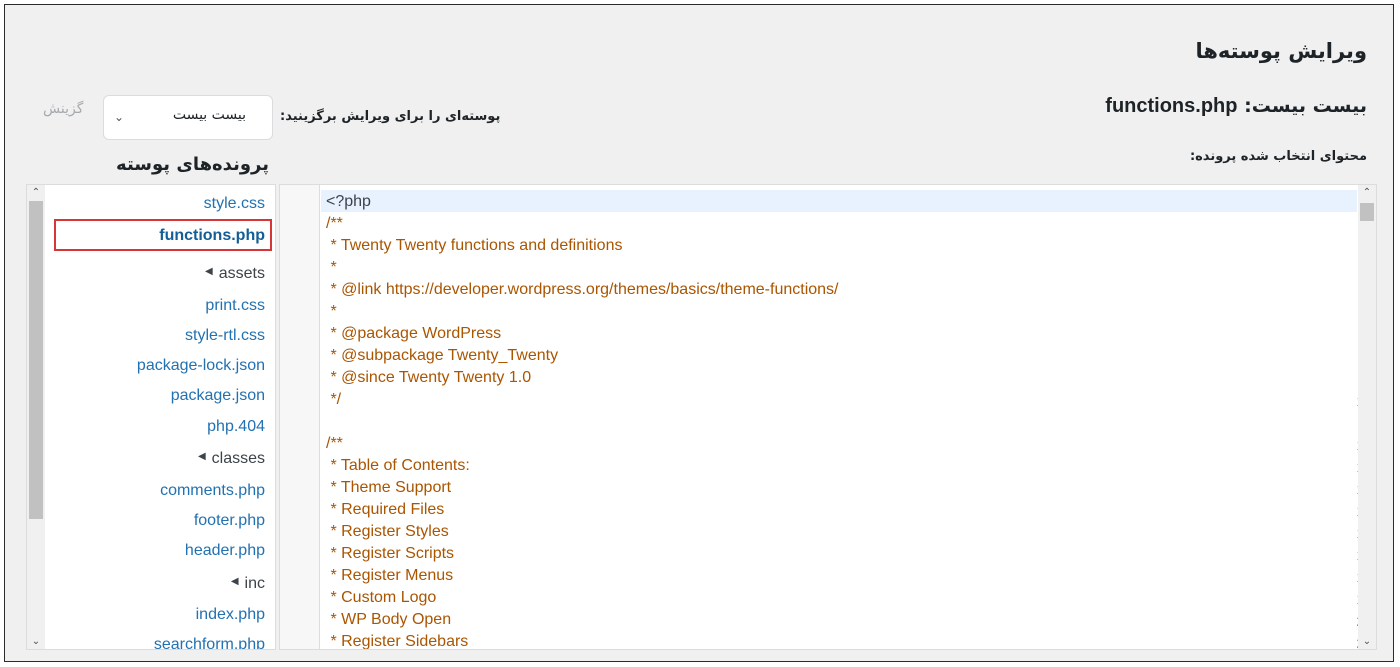  Describe the element at coordinates (1367, 417) in the screenshot. I see `editor-scrollbar: ⌃ ⌄` at that location.